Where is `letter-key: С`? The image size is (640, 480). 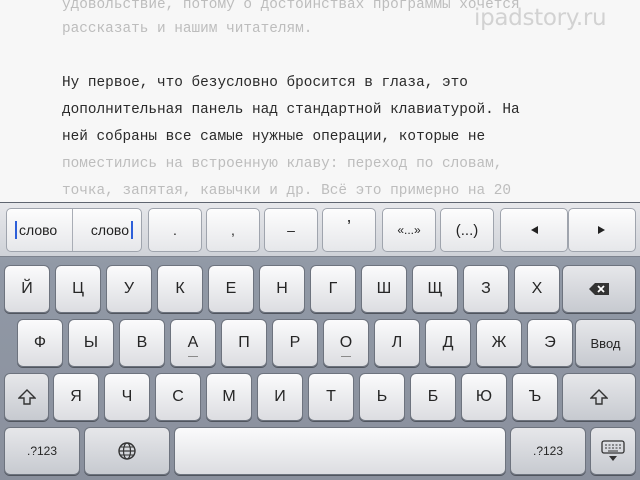 letter-key: С is located at coordinates (178, 397).